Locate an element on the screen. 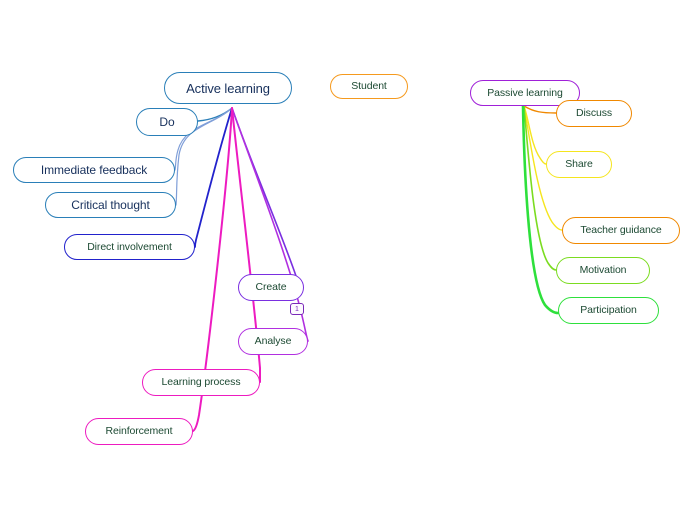  node-label-motivation: Motivation is located at coordinates (603, 270).